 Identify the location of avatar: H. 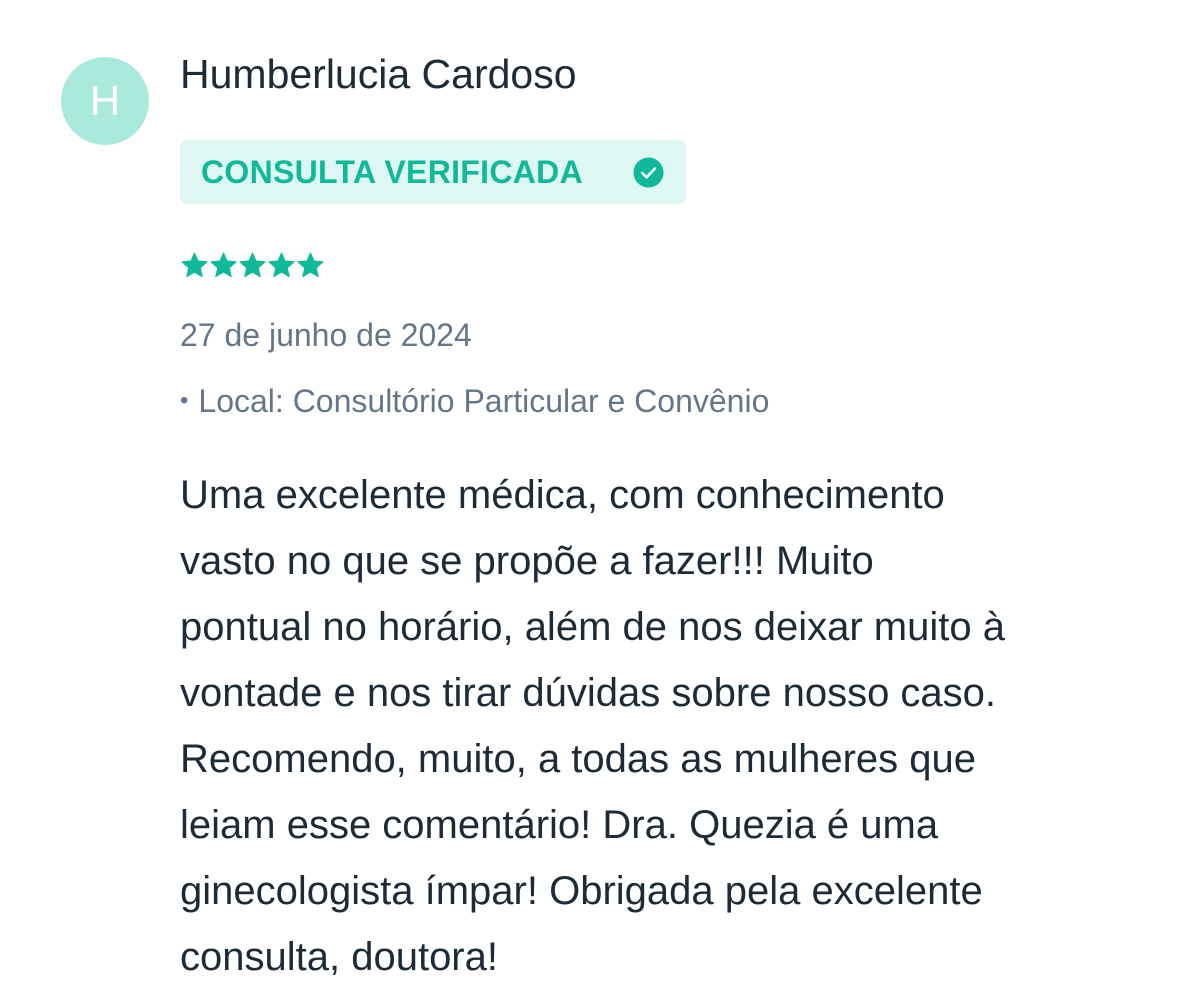
(105, 101).